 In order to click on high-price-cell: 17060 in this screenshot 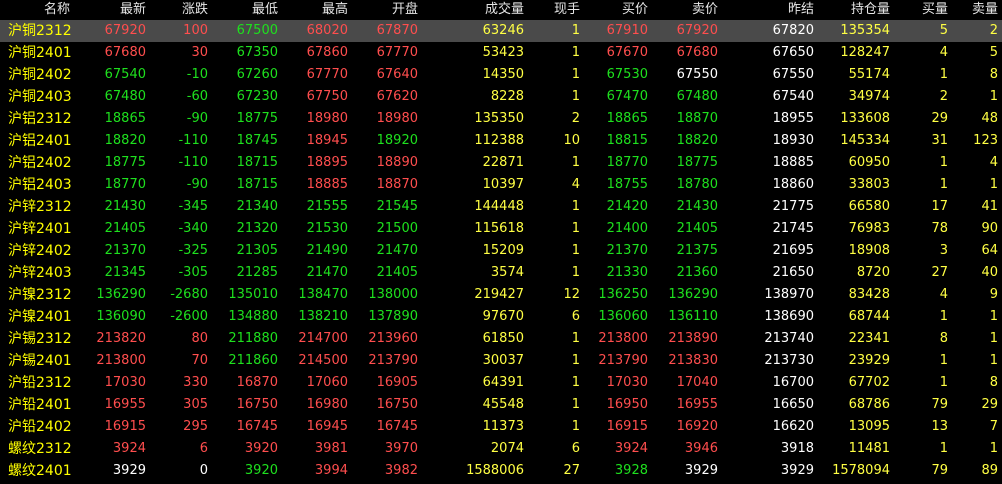, I will do `click(327, 382)`.